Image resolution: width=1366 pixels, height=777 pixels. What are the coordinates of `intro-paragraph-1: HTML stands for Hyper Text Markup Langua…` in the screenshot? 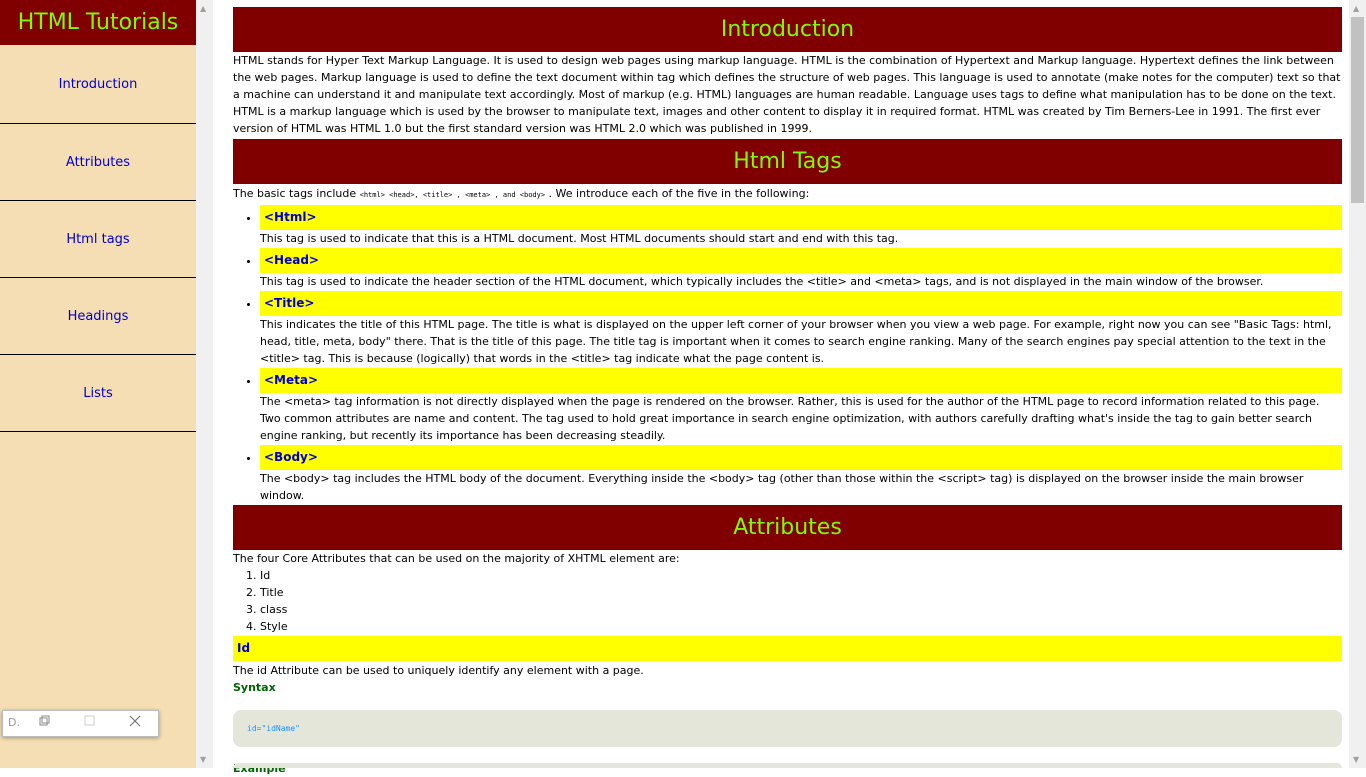 It's located at (787, 77).